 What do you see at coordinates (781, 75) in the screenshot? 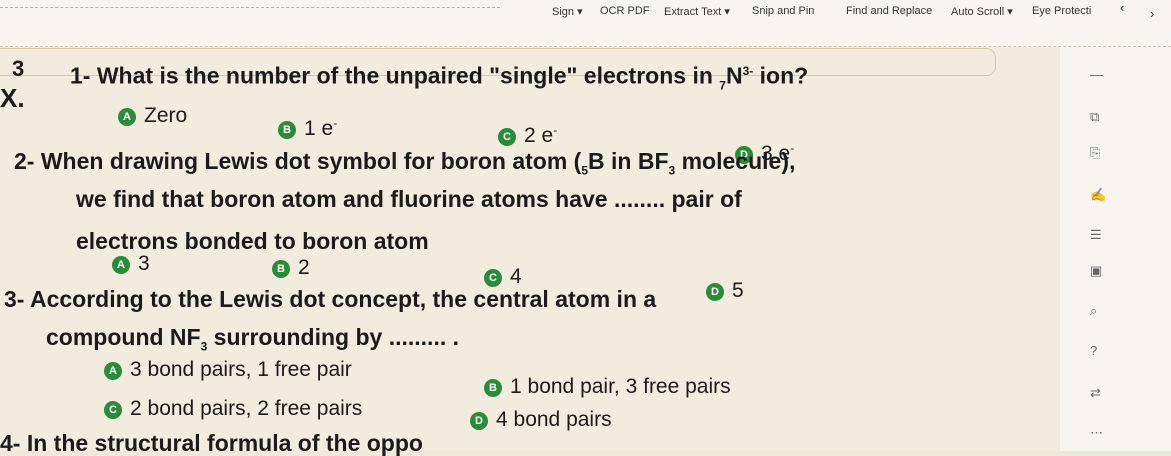
I see `q1-tail: ion?` at bounding box center [781, 75].